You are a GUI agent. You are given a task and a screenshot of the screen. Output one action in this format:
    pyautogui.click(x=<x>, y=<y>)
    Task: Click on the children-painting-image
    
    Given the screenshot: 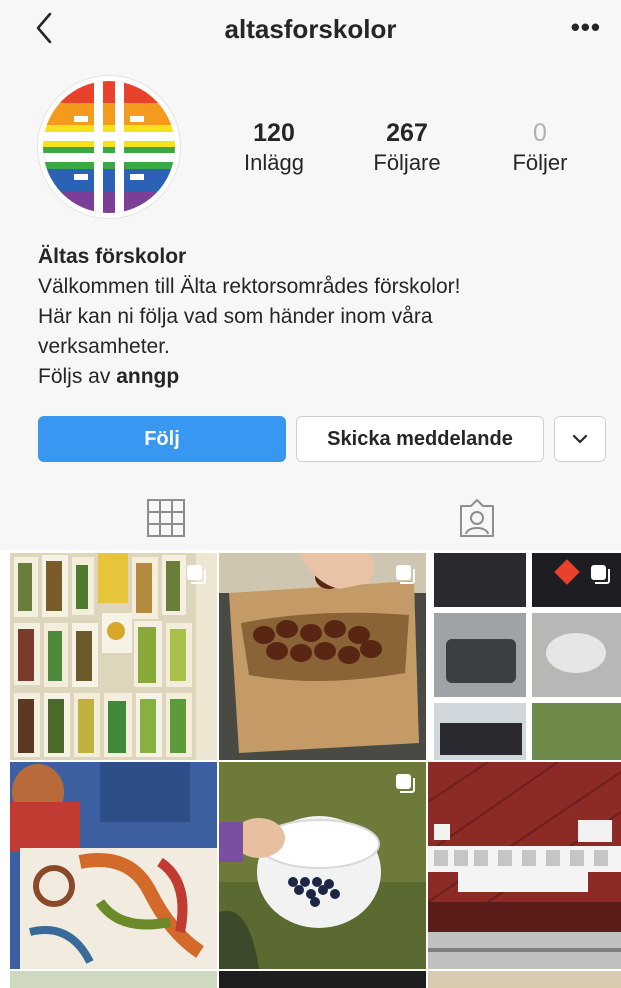 What is the action you would take?
    pyautogui.click(x=113, y=865)
    